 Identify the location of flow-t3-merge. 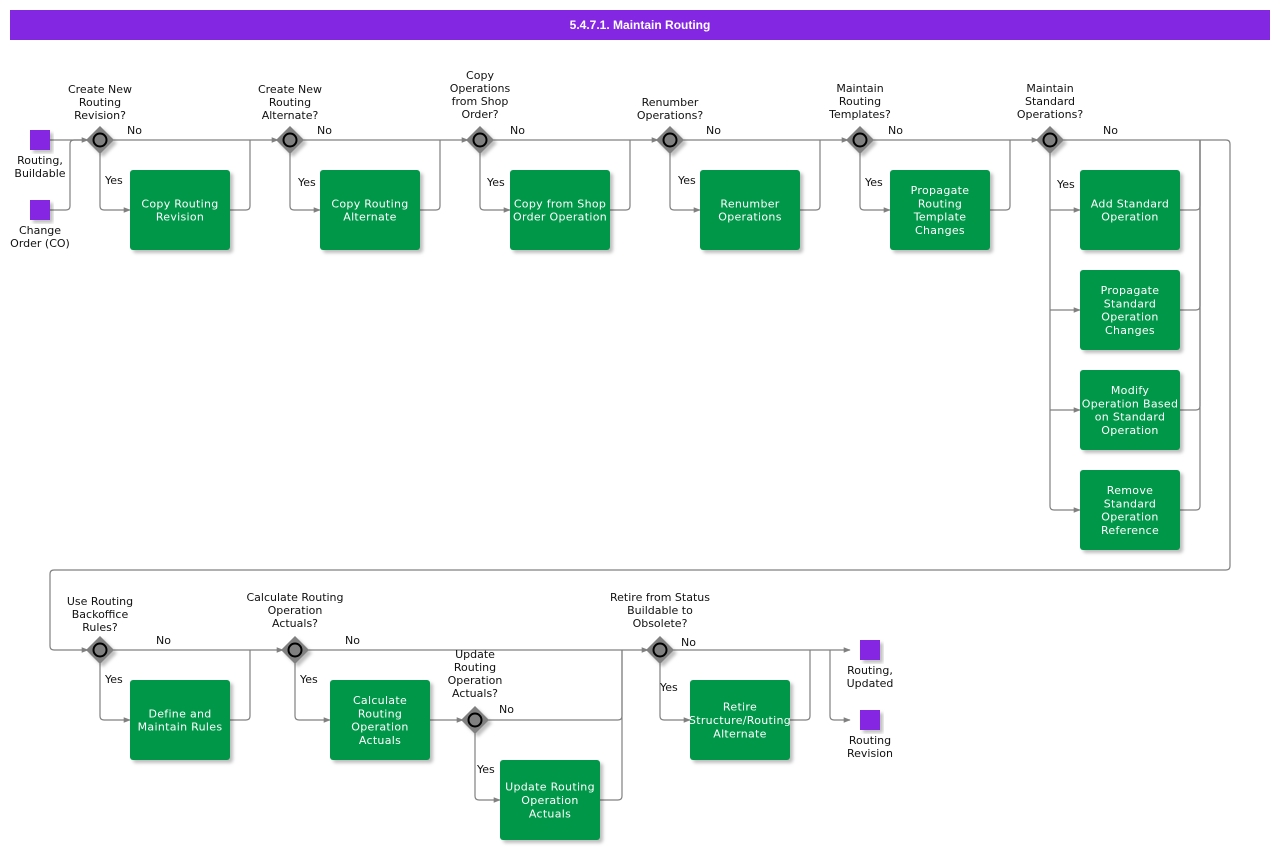
(620, 175).